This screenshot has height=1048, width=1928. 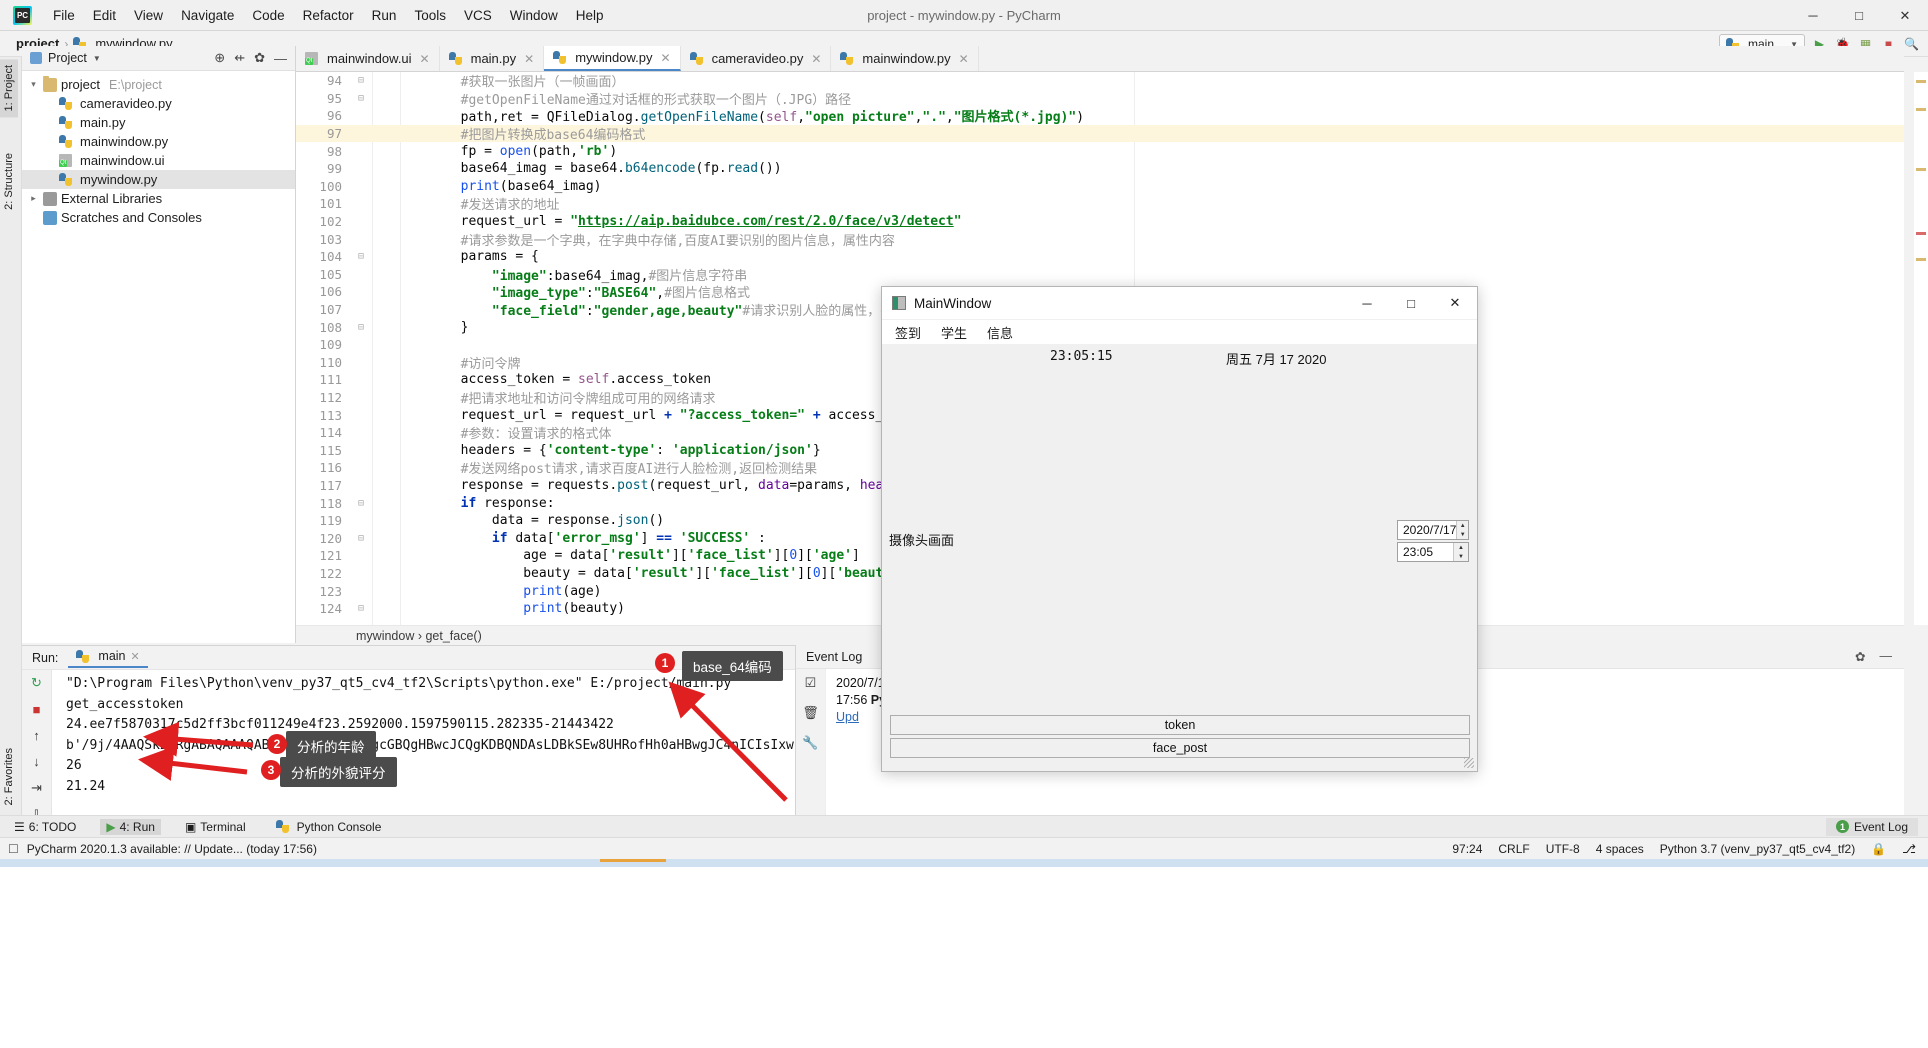 What do you see at coordinates (1871, 826) in the screenshot?
I see `event-log-chip: 1 Event Log` at bounding box center [1871, 826].